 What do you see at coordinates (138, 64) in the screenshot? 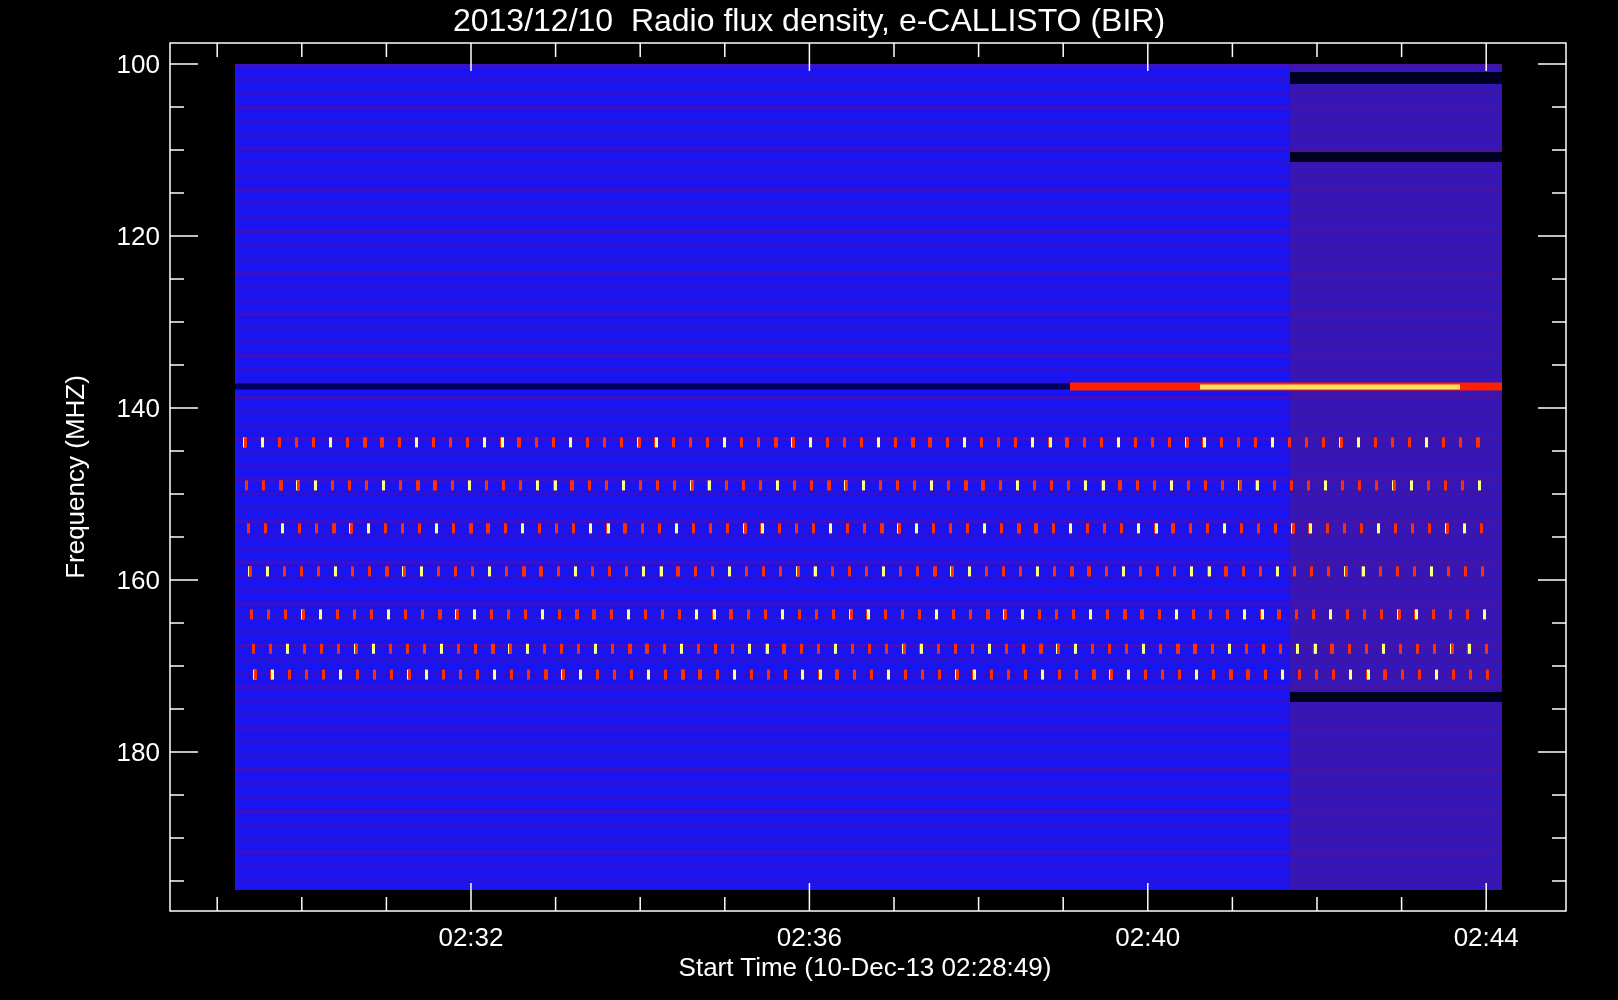
I see `y-tick-label: 100` at bounding box center [138, 64].